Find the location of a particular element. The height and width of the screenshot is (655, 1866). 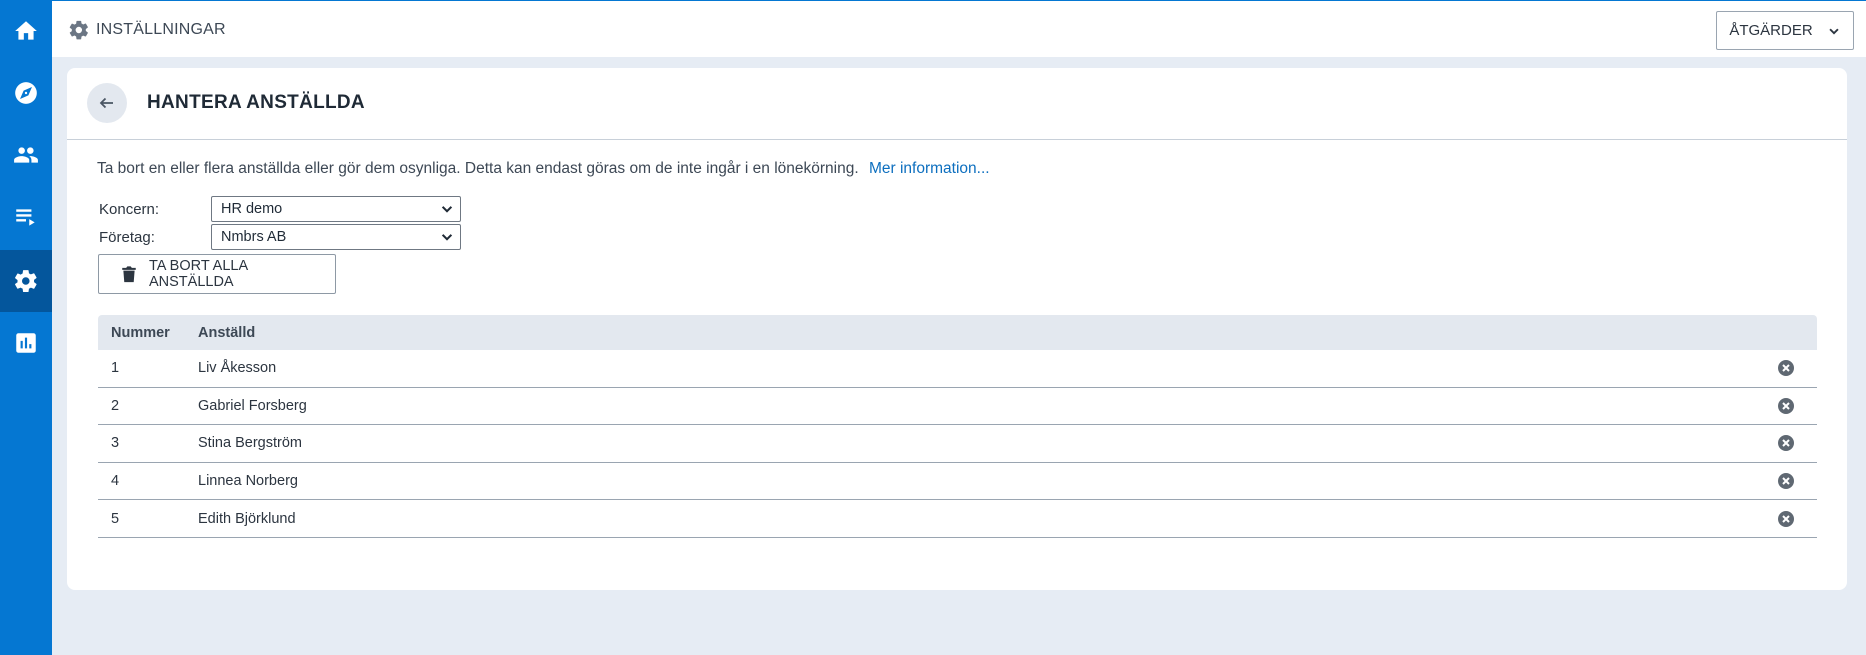

actions-dropdown-button: ÅTGÄRDER is located at coordinates (1785, 30).